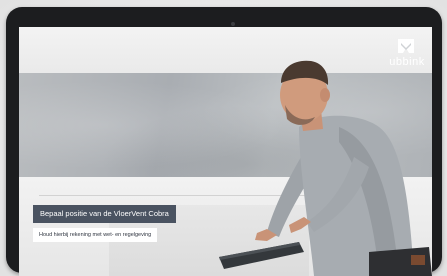 The width and height of the screenshot is (447, 276). I want to click on ubbink-logo-icon, so click(406, 46).